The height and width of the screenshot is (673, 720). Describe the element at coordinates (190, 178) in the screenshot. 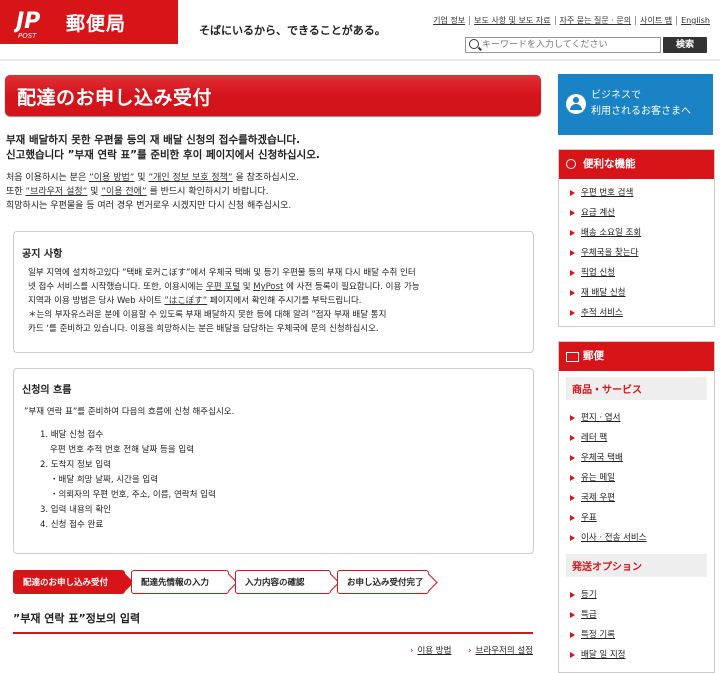

I see `privacy-policy-link: ”개인 정보 보호 정책”` at that location.